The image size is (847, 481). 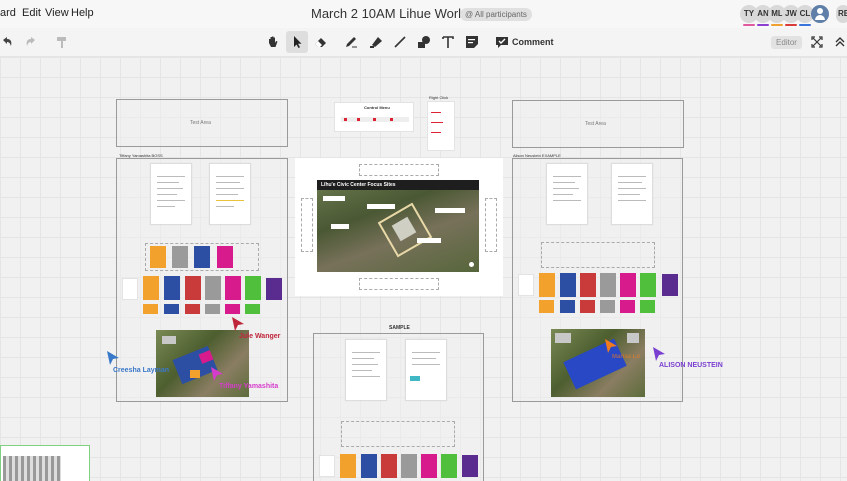 I want to click on eraser-icon, so click(x=321, y=42).